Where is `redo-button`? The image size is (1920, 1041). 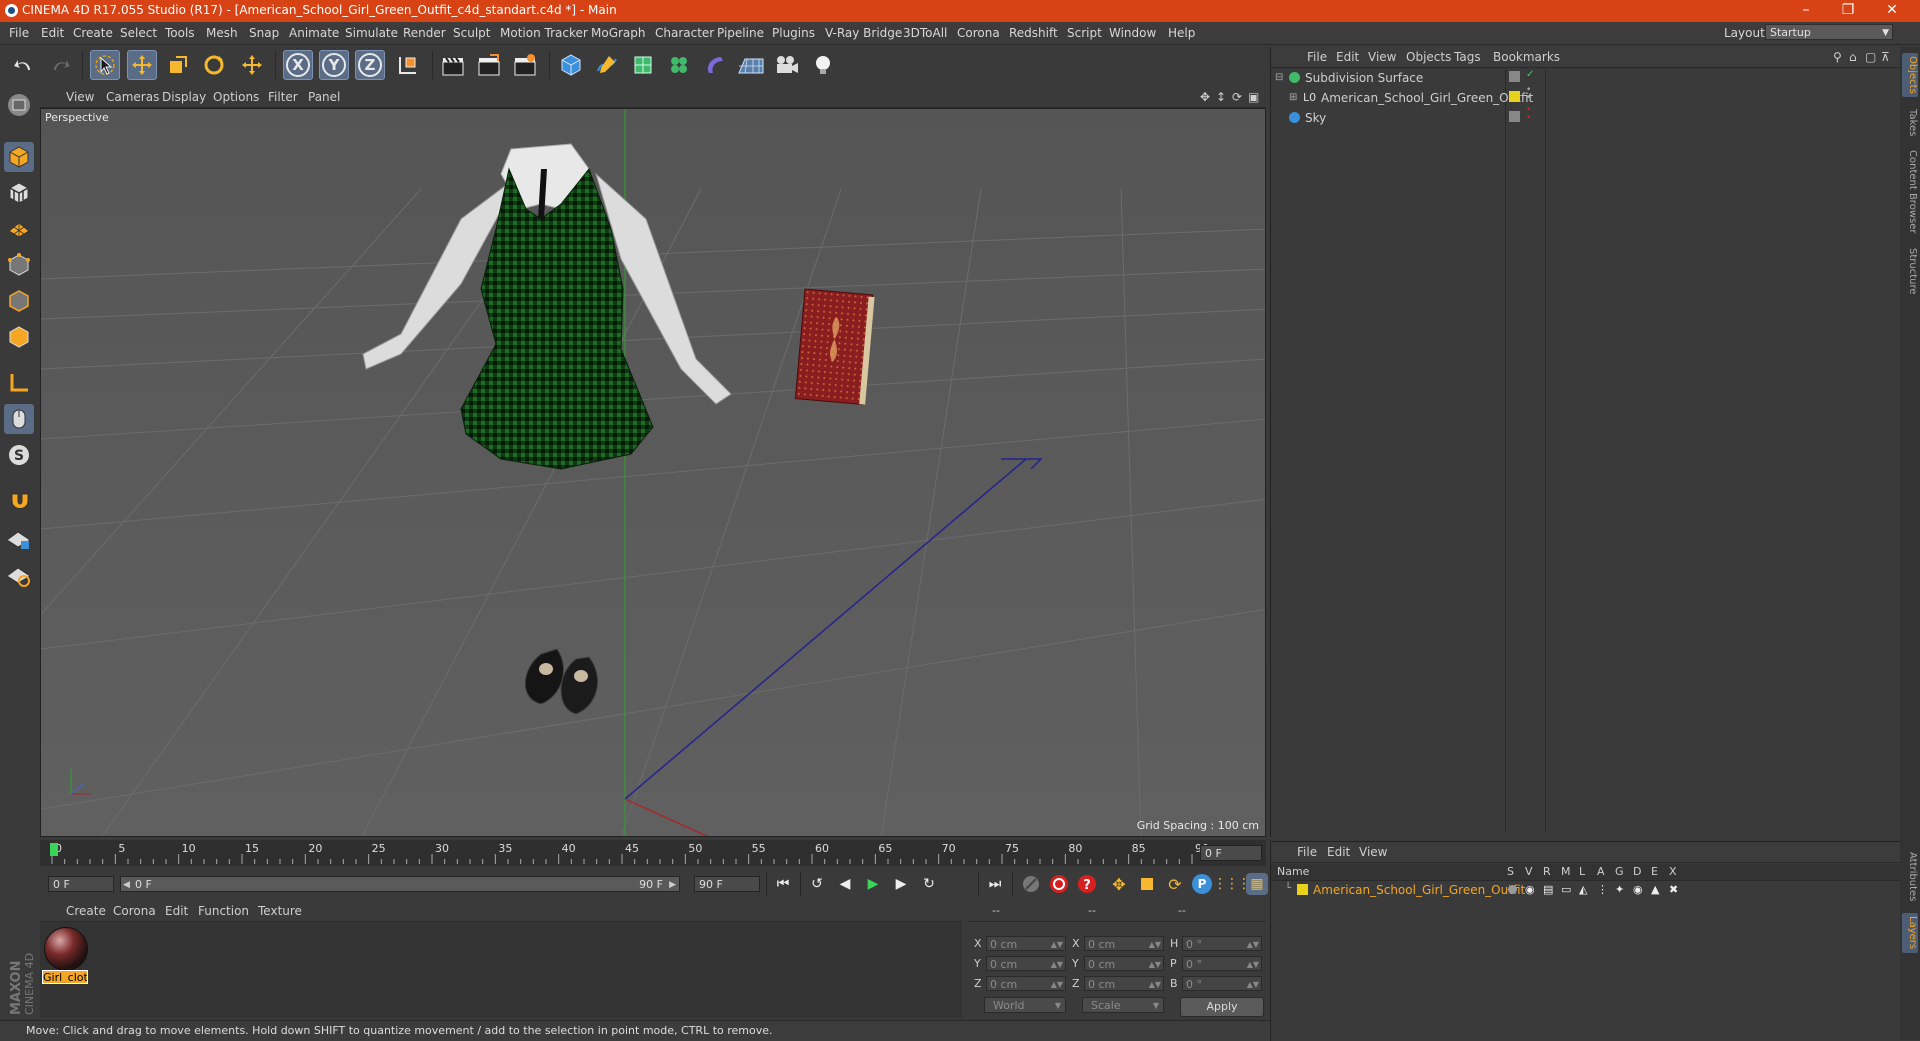
redo-button is located at coordinates (60, 65).